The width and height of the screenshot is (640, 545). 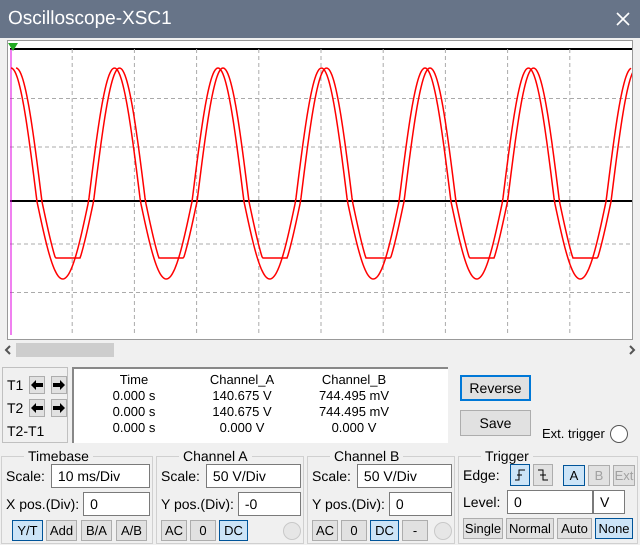 What do you see at coordinates (415, 530) in the screenshot?
I see `coupling-button: -` at bounding box center [415, 530].